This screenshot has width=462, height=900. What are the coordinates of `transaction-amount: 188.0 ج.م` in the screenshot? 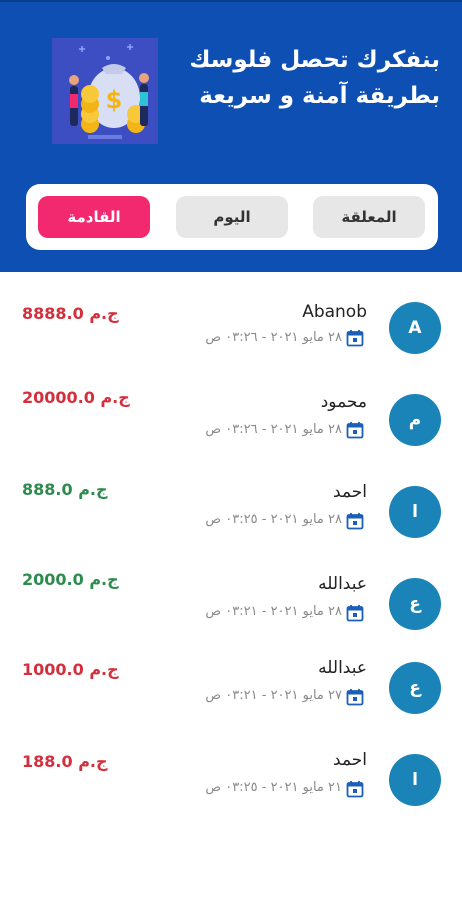 It's located at (65, 761).